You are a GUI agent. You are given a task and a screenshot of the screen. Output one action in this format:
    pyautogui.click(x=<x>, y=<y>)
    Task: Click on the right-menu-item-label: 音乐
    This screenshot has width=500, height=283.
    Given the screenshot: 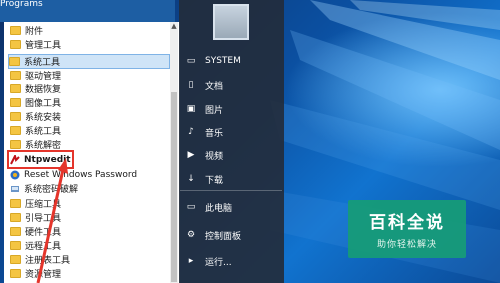 What is the action you would take?
    pyautogui.click(x=214, y=133)
    